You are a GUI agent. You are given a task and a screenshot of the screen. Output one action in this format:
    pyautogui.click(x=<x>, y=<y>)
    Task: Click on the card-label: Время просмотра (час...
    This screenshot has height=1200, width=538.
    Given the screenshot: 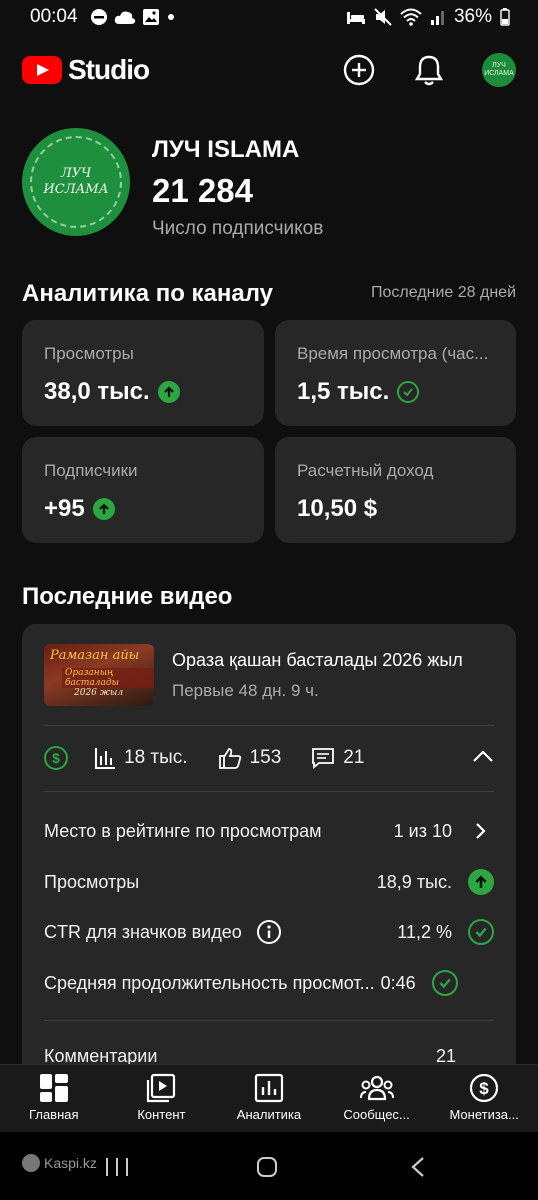 What is the action you would take?
    pyautogui.click(x=393, y=353)
    